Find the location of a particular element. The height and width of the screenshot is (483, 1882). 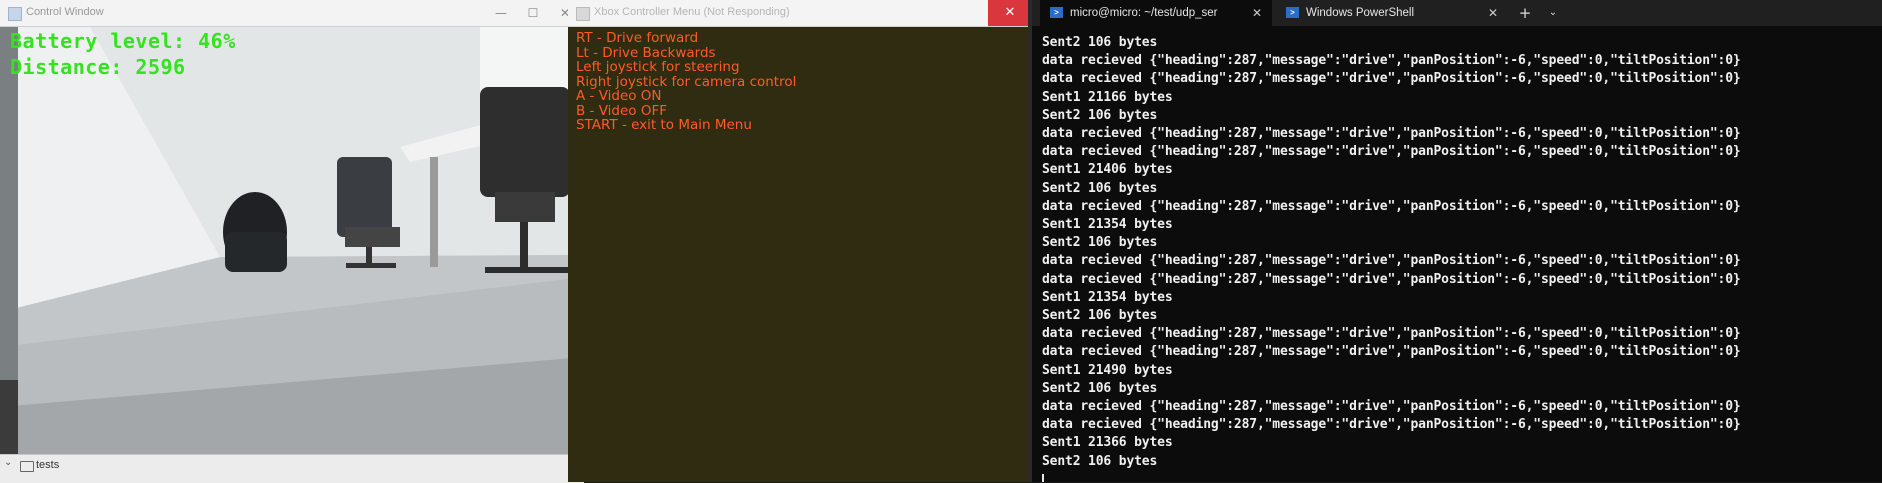

terminal-line: Sent1 21490 bytes is located at coordinates (1107, 370).